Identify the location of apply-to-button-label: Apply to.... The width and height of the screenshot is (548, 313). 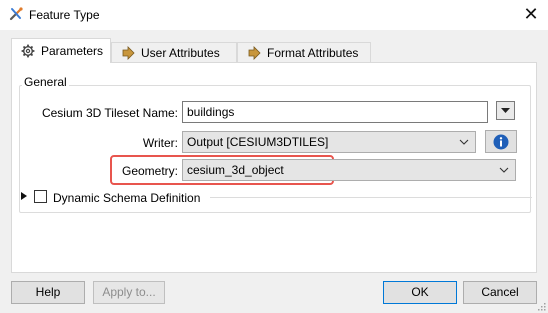
(129, 292).